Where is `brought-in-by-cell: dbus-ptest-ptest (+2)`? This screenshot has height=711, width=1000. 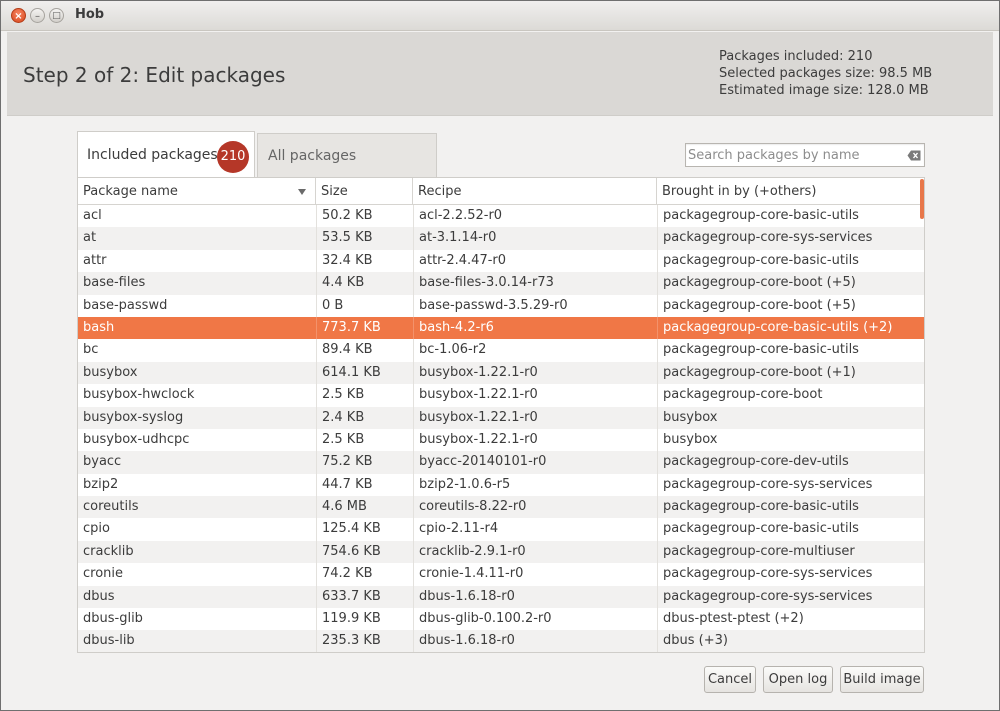
brought-in-by-cell: dbus-ptest-ptest (+2) is located at coordinates (788, 619).